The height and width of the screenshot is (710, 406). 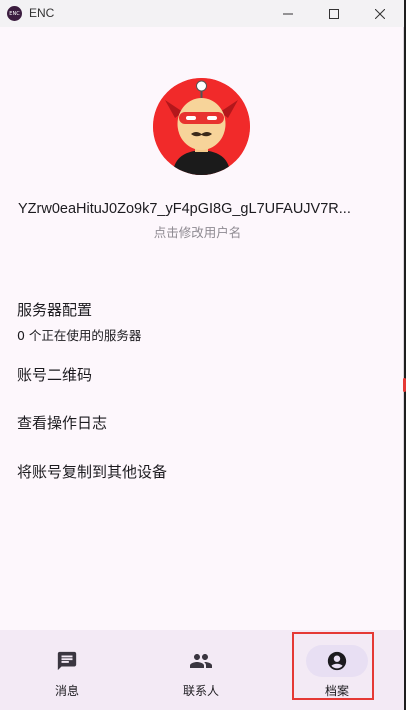 I want to click on close-icon, so click(x=380, y=13).